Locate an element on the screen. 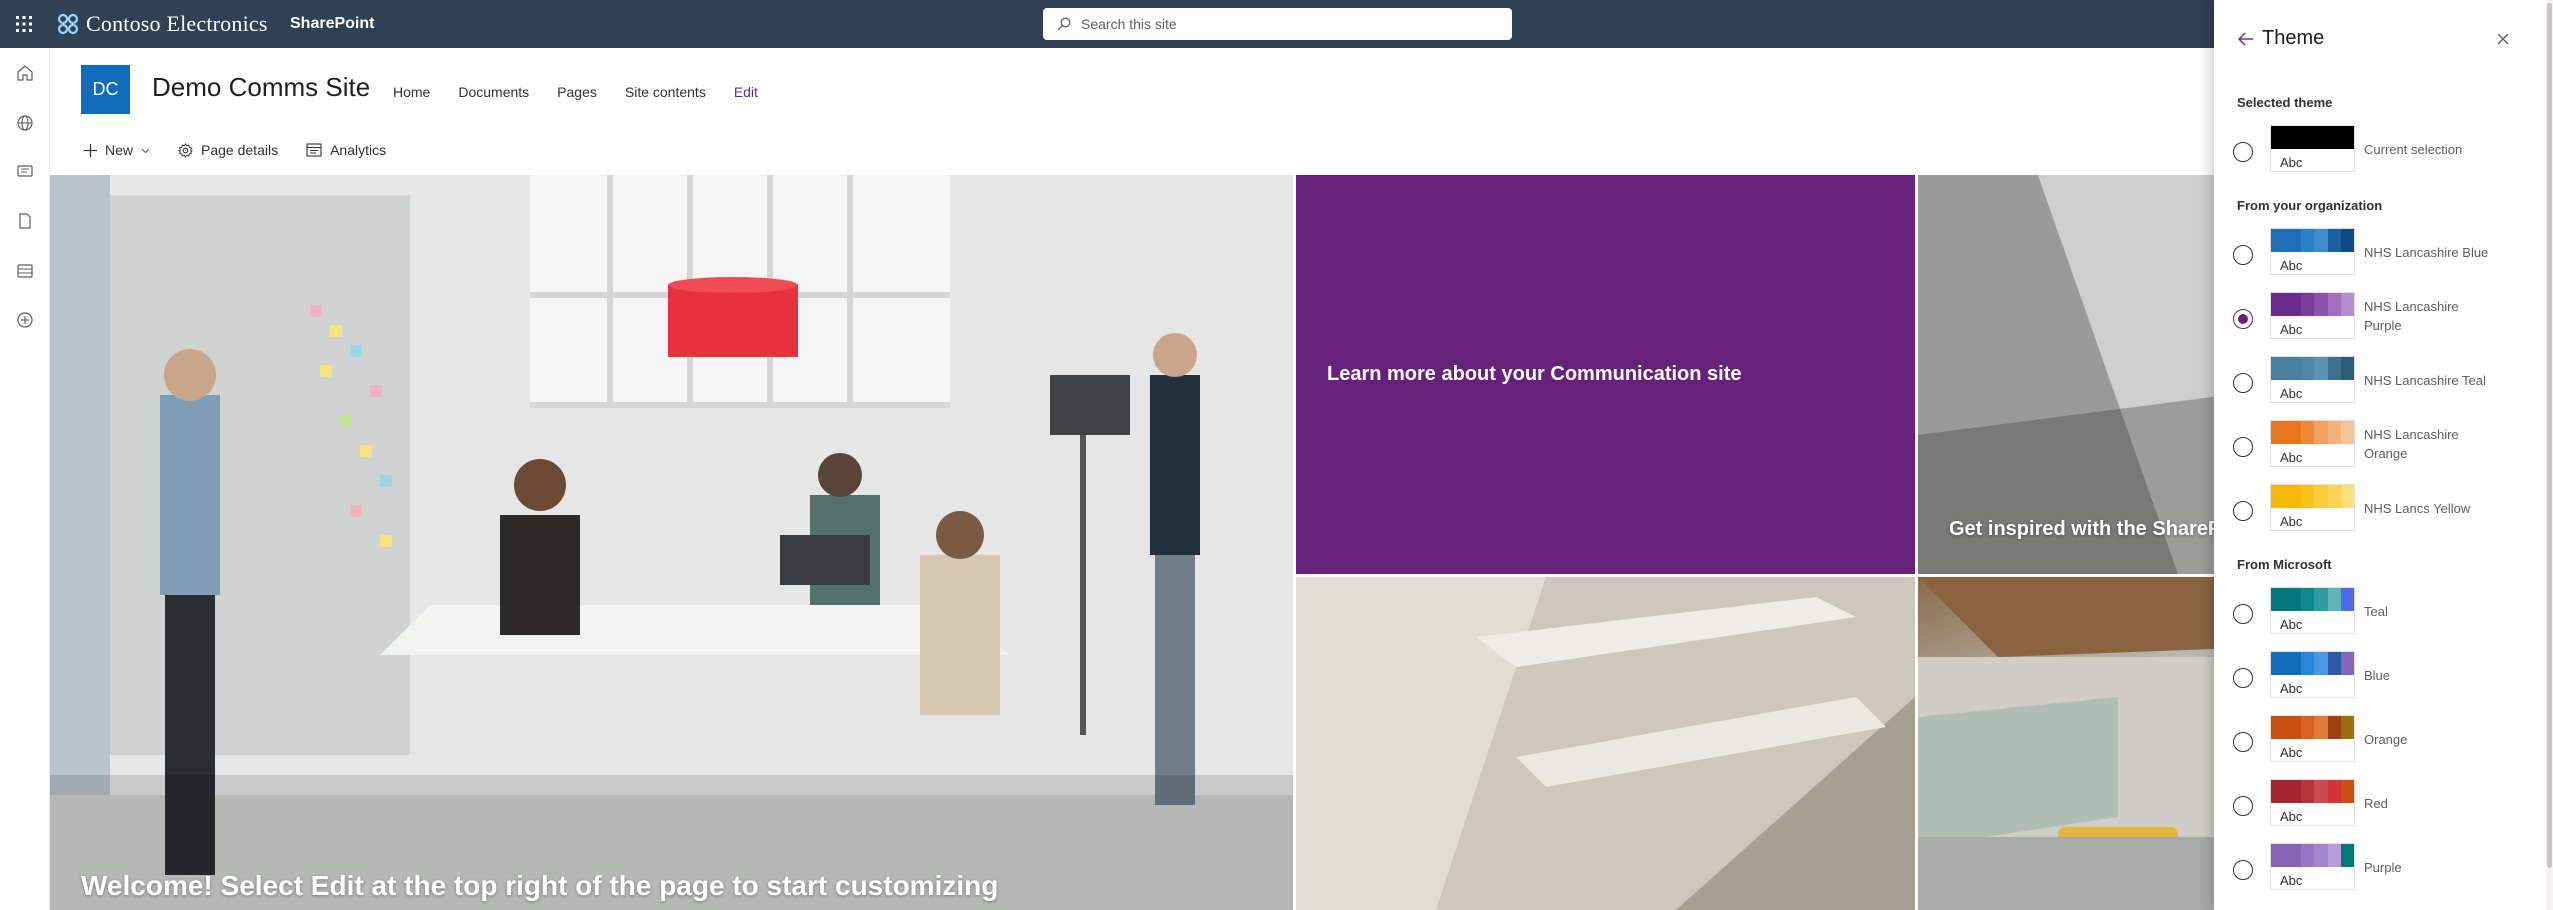 The height and width of the screenshot is (910, 2553). theme-name: Purple is located at coordinates (2383, 867).